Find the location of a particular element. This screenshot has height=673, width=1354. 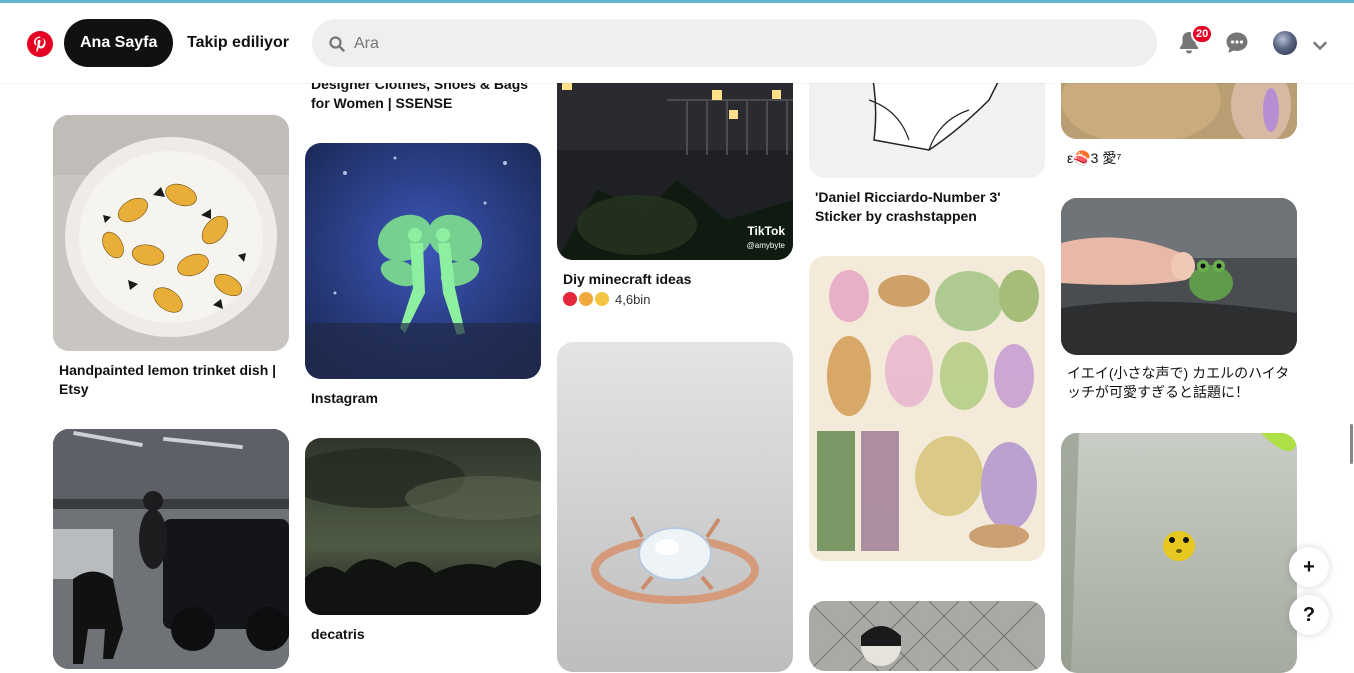

search-bar is located at coordinates (734, 44).